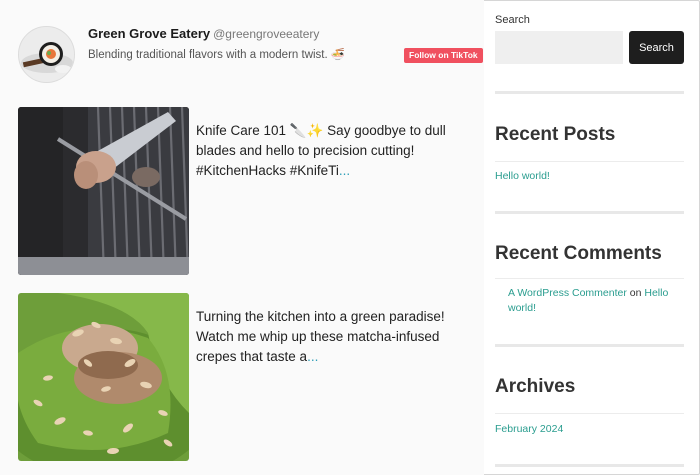 This screenshot has height=475, width=700. What do you see at coordinates (46, 54) in the screenshot?
I see `profile-avatar` at bounding box center [46, 54].